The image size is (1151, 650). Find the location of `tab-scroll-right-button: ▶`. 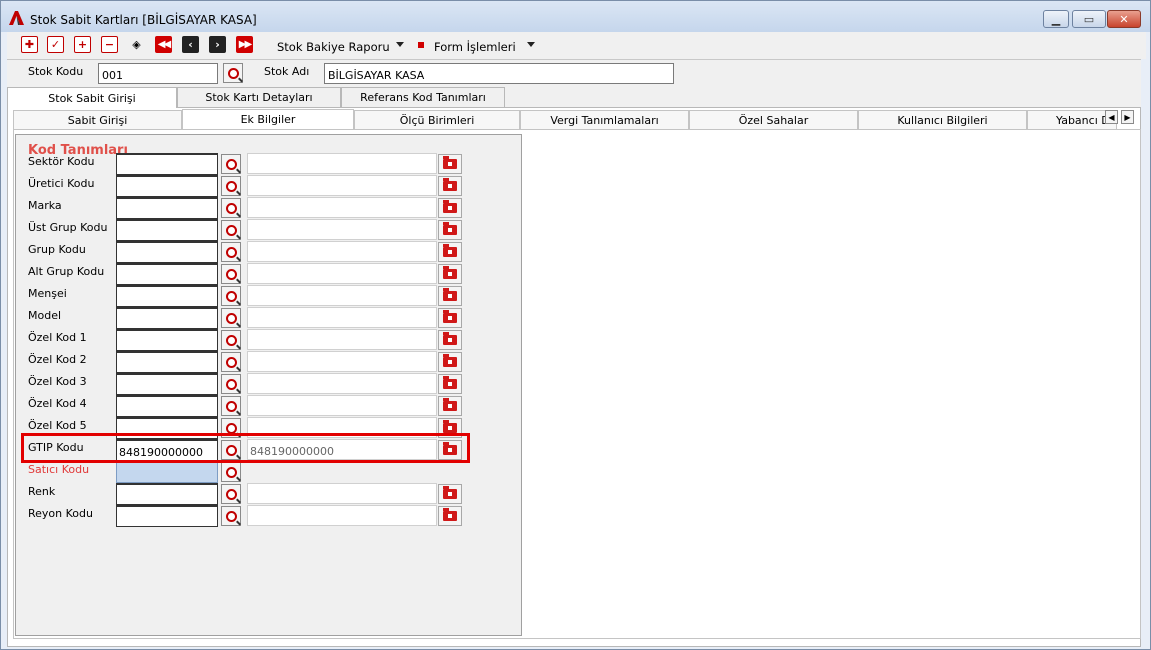

tab-scroll-right-button: ▶ is located at coordinates (1127, 117).